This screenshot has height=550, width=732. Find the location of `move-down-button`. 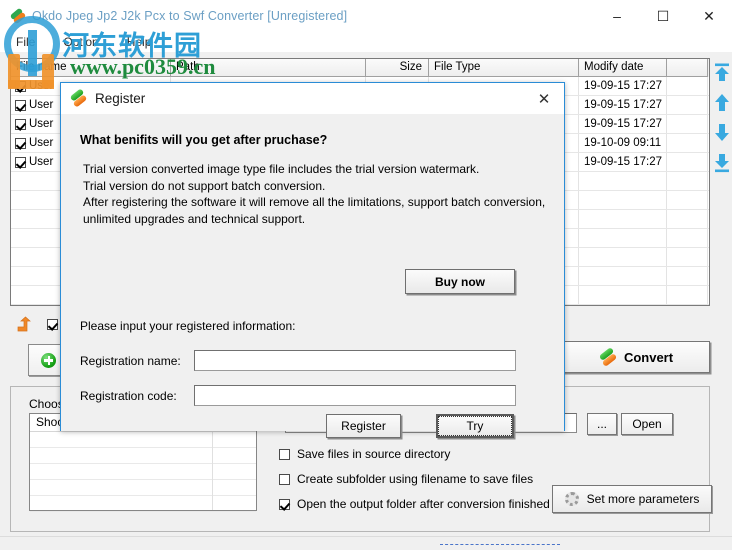

move-down-button is located at coordinates (722, 135).